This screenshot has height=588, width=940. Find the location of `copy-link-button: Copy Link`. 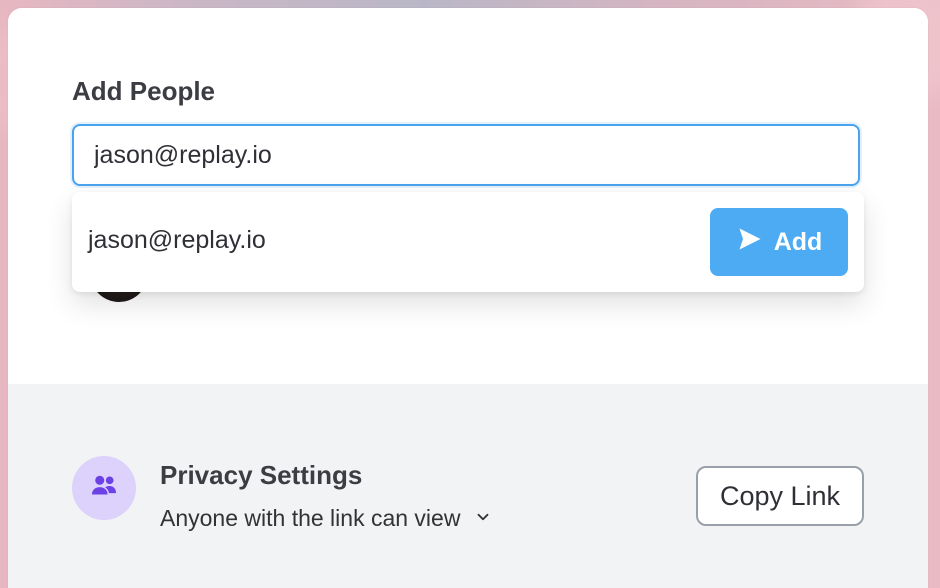

copy-link-button: Copy Link is located at coordinates (780, 496).